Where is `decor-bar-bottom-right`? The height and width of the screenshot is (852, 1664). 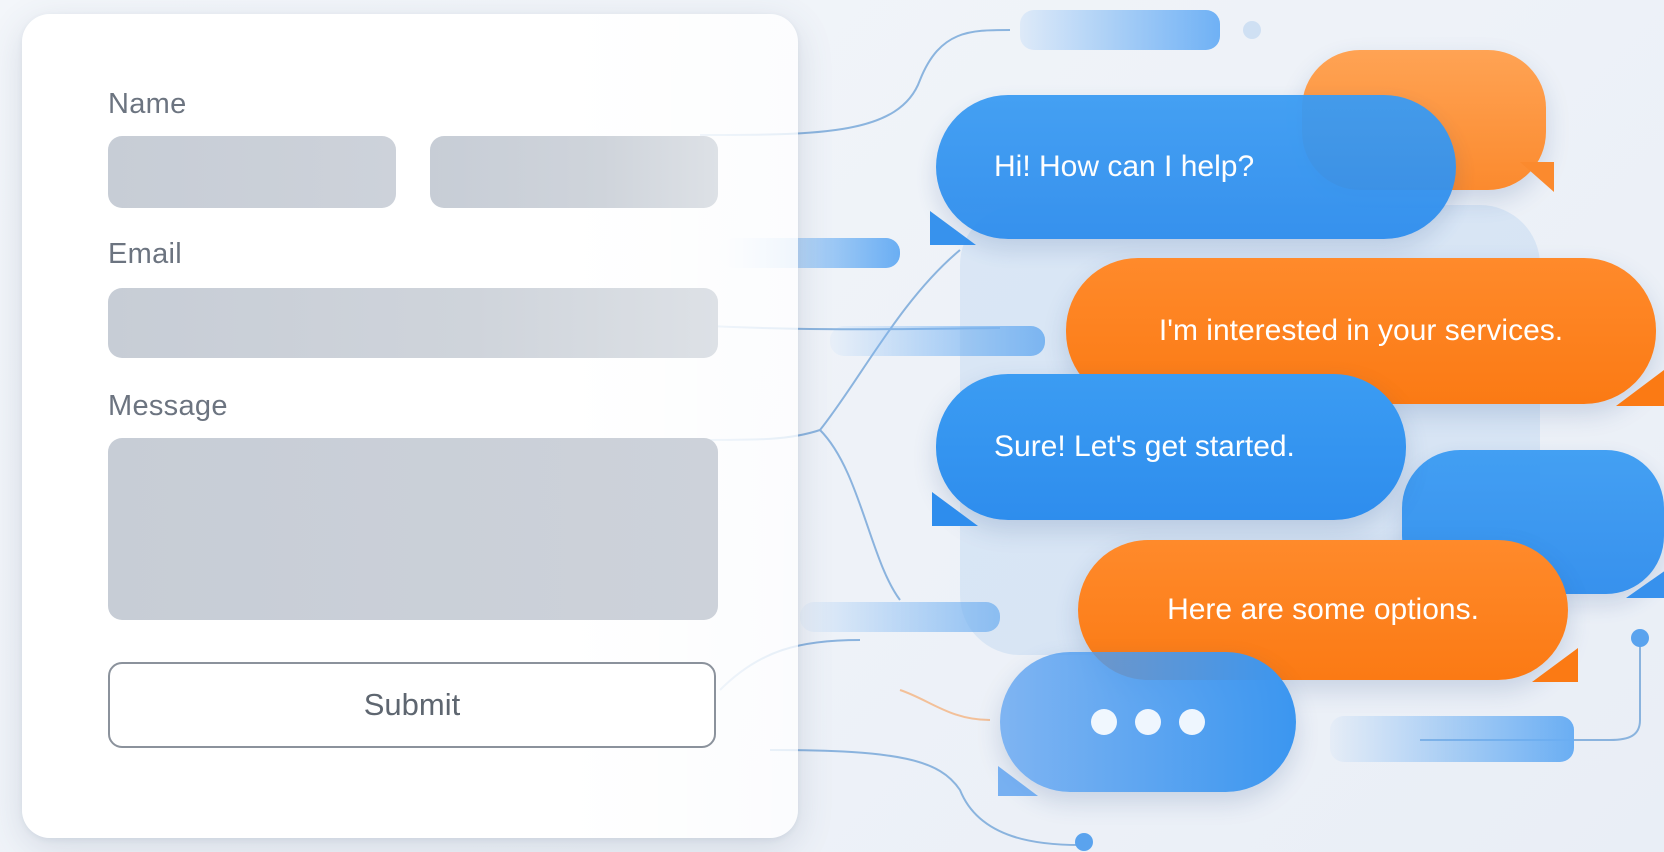
decor-bar-bottom-right is located at coordinates (1452, 739).